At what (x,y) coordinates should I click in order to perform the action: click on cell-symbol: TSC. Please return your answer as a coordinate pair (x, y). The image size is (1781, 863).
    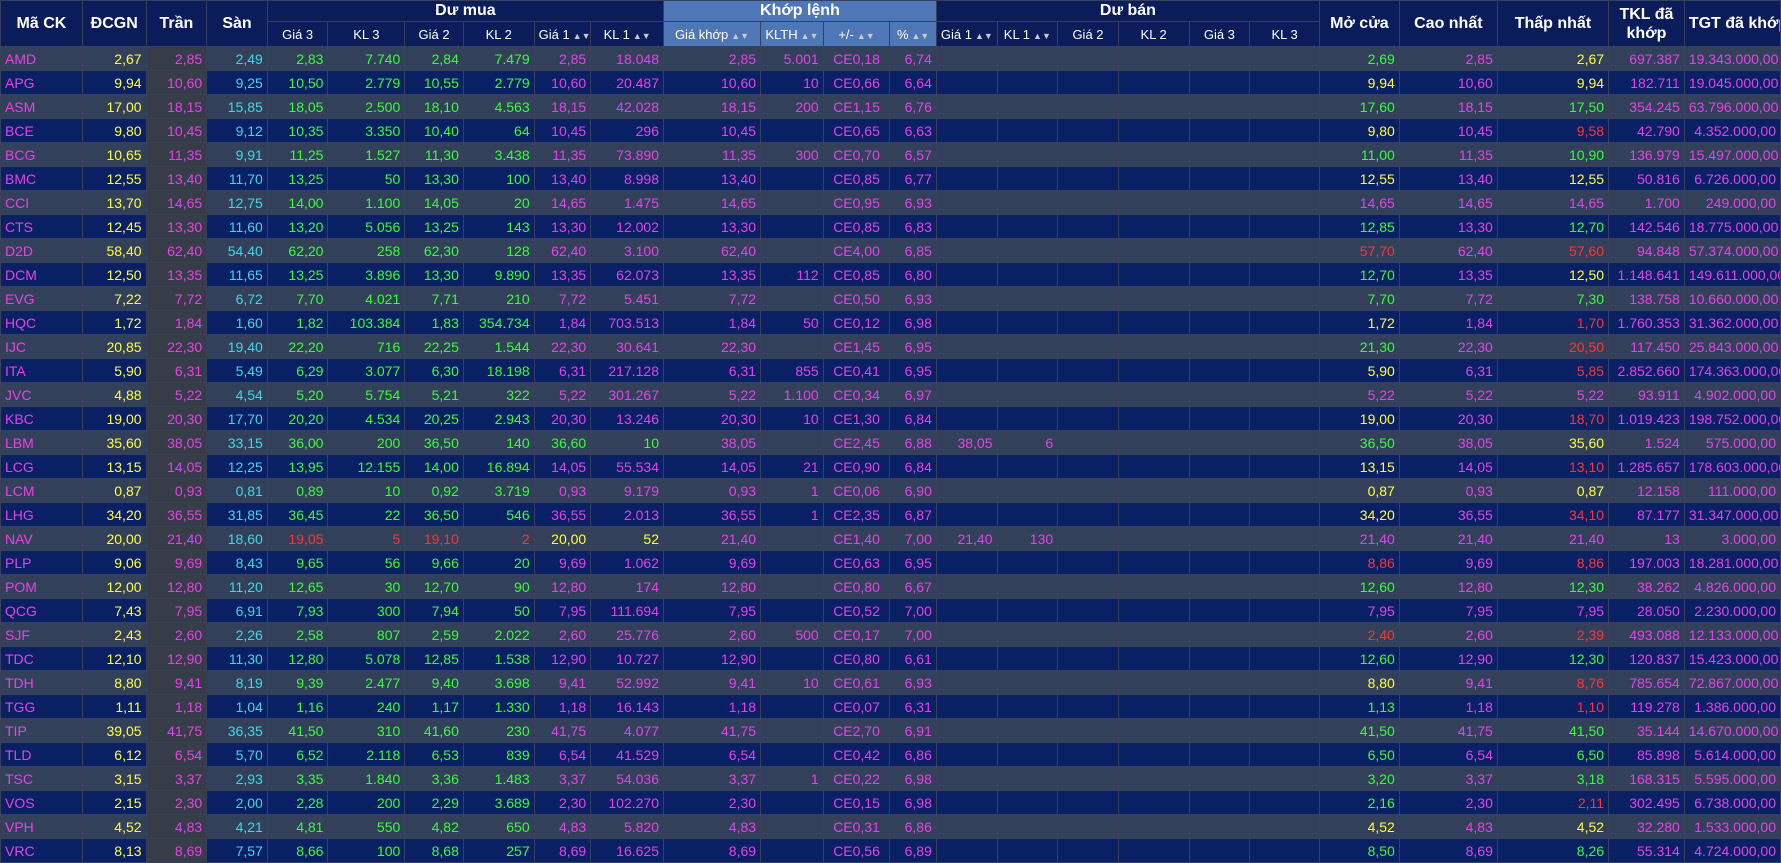
    Looking at the image, I should click on (41, 778).